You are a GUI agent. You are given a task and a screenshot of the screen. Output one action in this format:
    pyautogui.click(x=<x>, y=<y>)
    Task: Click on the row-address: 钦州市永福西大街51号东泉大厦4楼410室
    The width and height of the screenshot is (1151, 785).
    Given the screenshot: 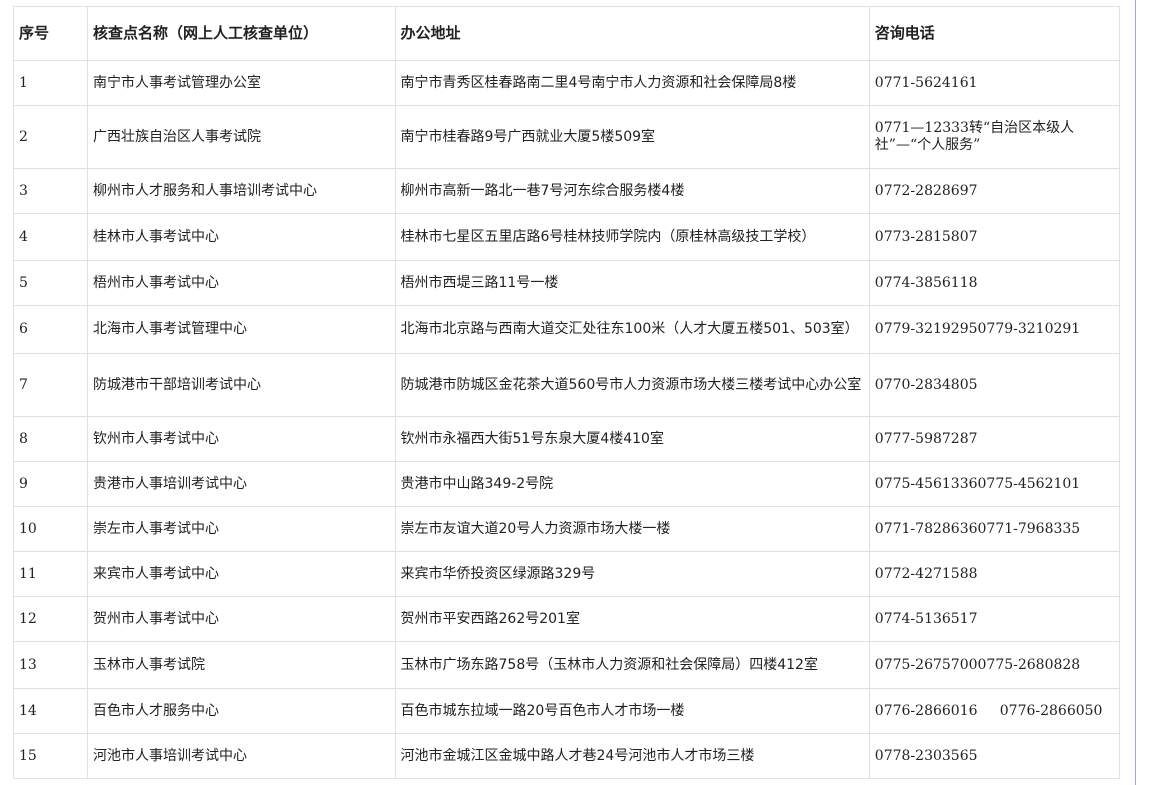 What is the action you would take?
    pyautogui.click(x=632, y=439)
    